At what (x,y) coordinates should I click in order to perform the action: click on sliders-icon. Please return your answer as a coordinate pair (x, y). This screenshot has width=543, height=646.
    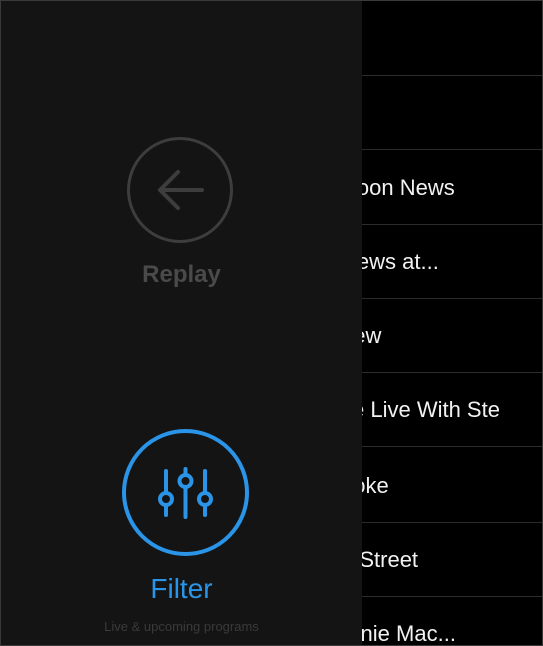
    Looking at the image, I should click on (185, 493).